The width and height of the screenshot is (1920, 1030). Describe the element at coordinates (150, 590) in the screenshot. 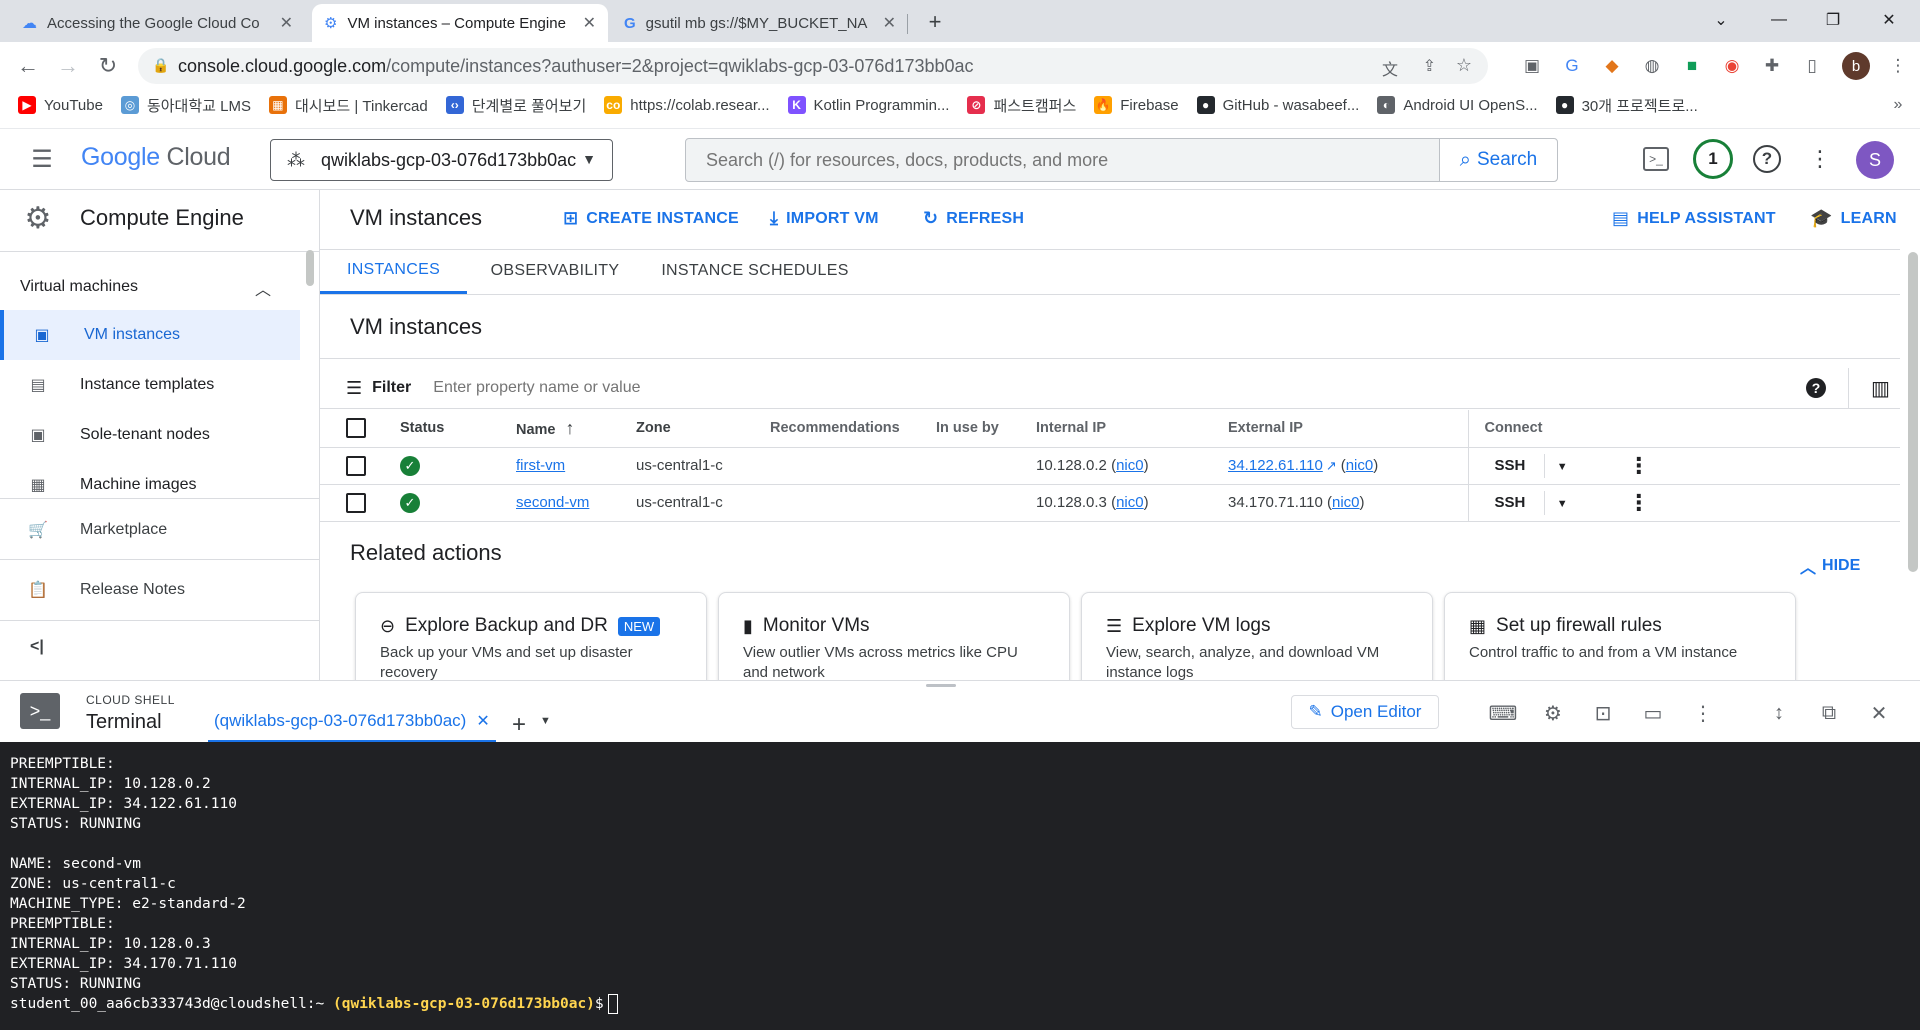

I see `sidebar-item-release-notes: 📋 Release Notes` at that location.